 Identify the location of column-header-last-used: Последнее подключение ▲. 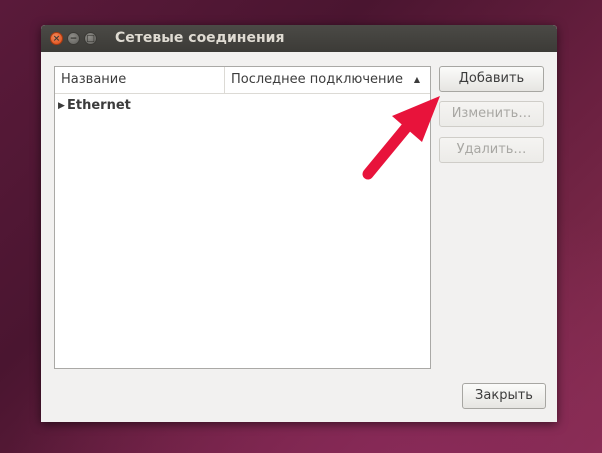
(327, 80).